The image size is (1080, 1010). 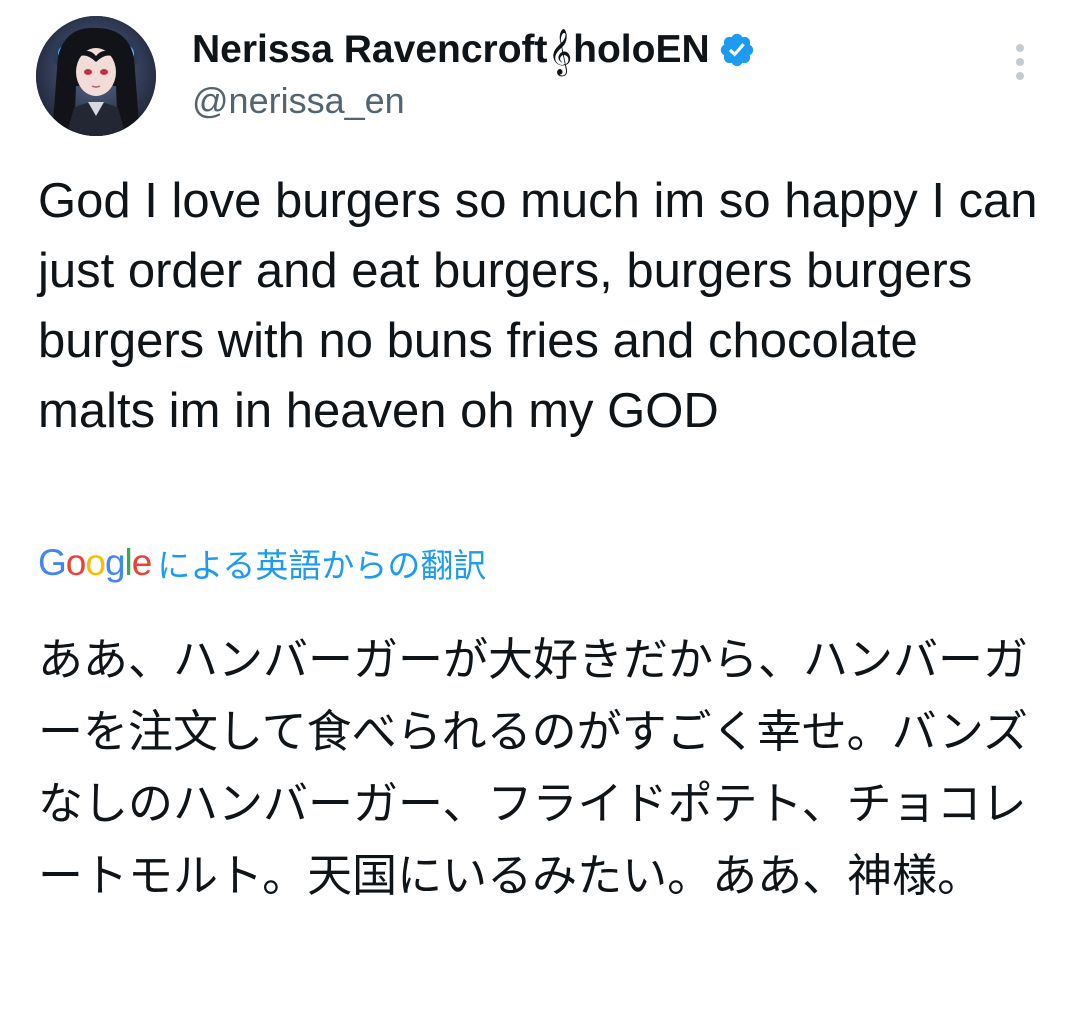 I want to click on author-name-row: Nerissa Ravencroft 𝄞 holoEN, so click(x=474, y=50).